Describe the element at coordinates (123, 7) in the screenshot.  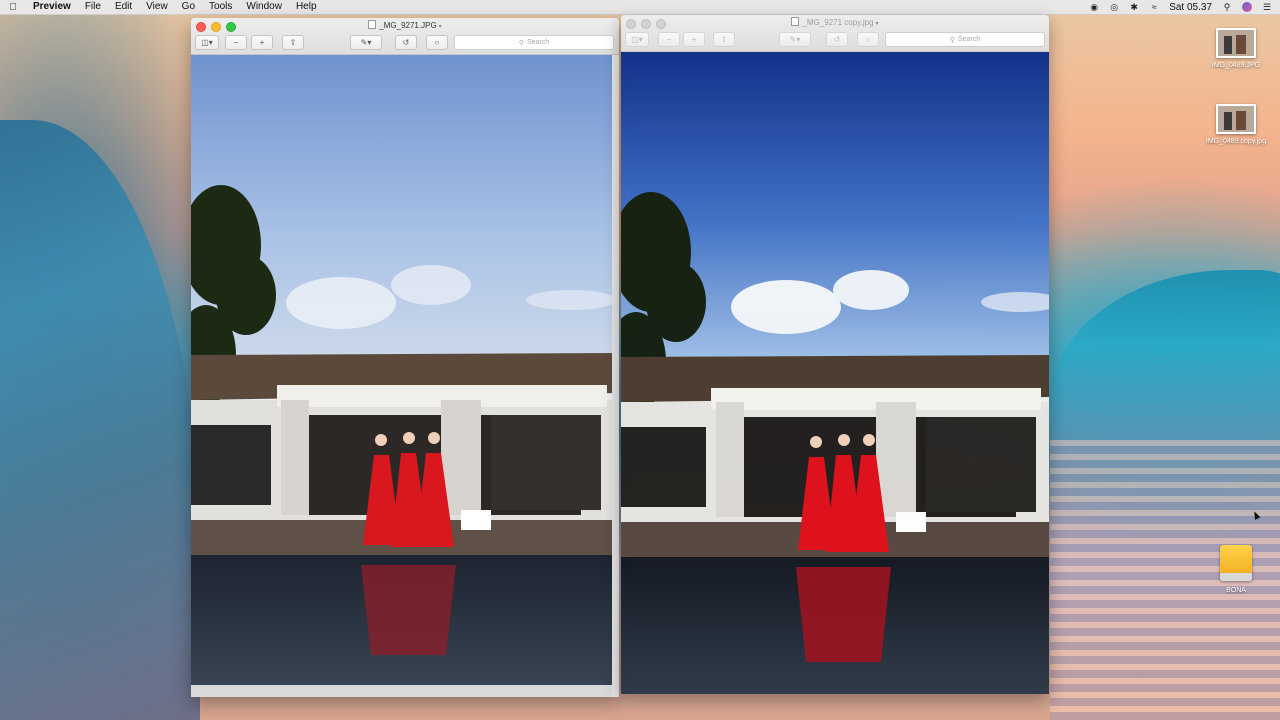
I see `menu-edit: Edit` at that location.